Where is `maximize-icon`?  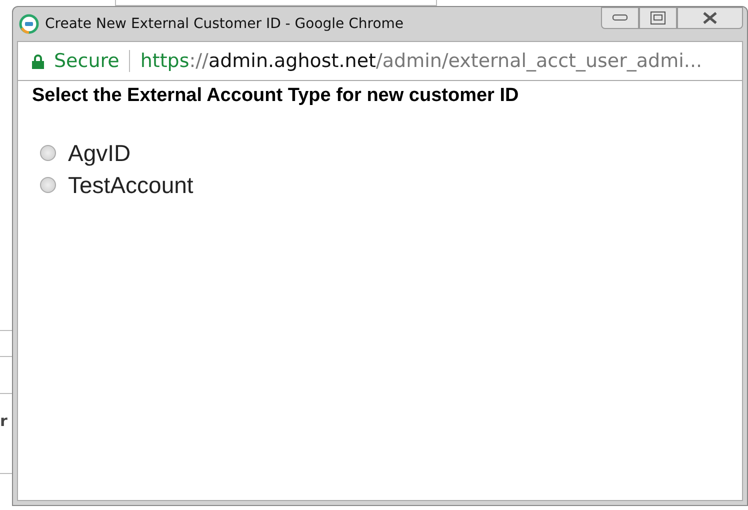
maximize-icon is located at coordinates (658, 18).